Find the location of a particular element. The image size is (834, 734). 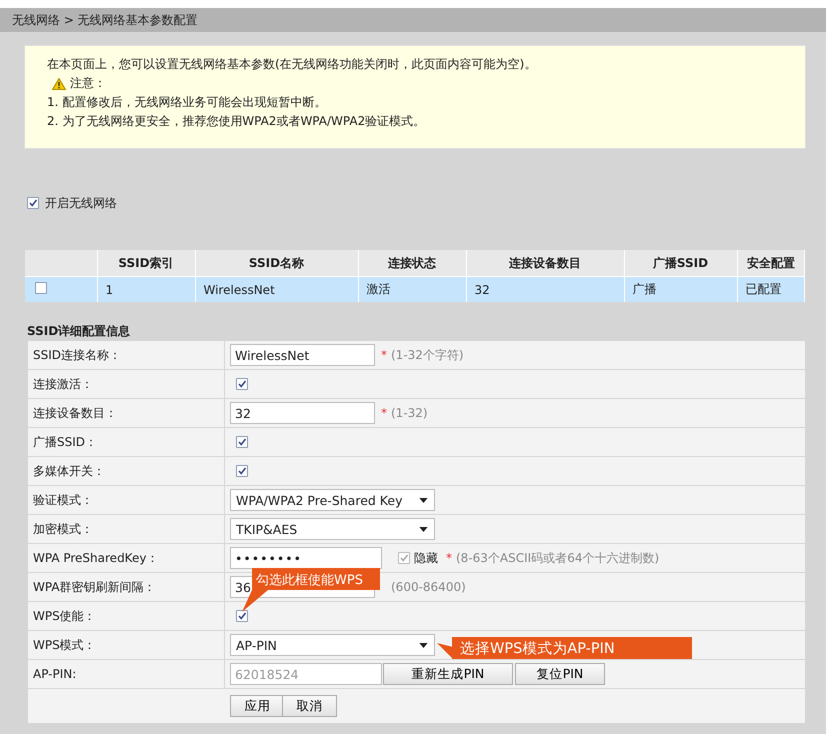

hint-text: (1-32) is located at coordinates (409, 413).